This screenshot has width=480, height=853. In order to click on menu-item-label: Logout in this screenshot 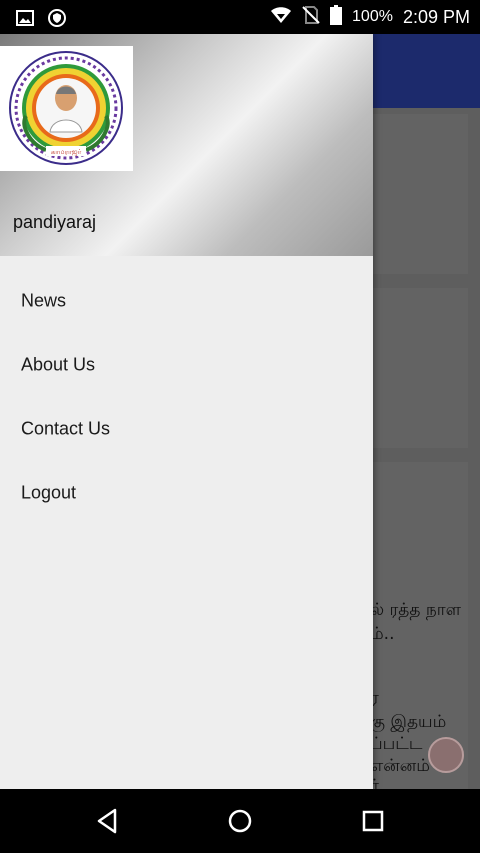, I will do `click(49, 492)`.